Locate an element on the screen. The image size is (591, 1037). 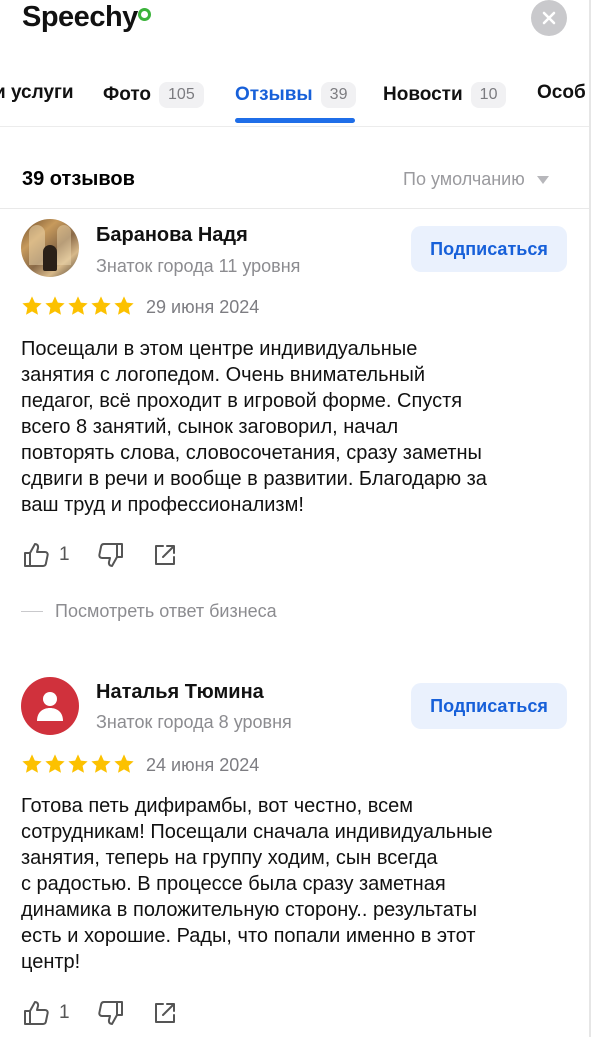
tab-services: и услуги is located at coordinates (37, 93).